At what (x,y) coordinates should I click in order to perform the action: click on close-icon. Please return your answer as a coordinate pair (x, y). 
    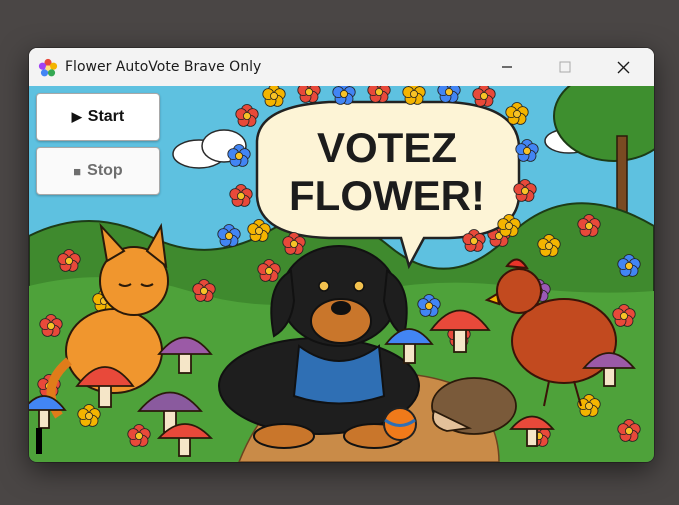
    Looking at the image, I should click on (623, 67).